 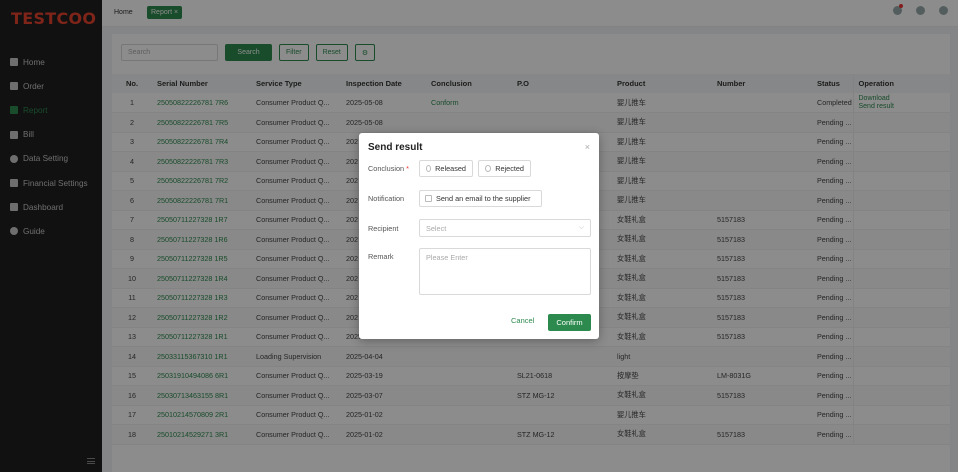 I want to click on chevron-down-icon: ⌵, so click(x=581, y=227).